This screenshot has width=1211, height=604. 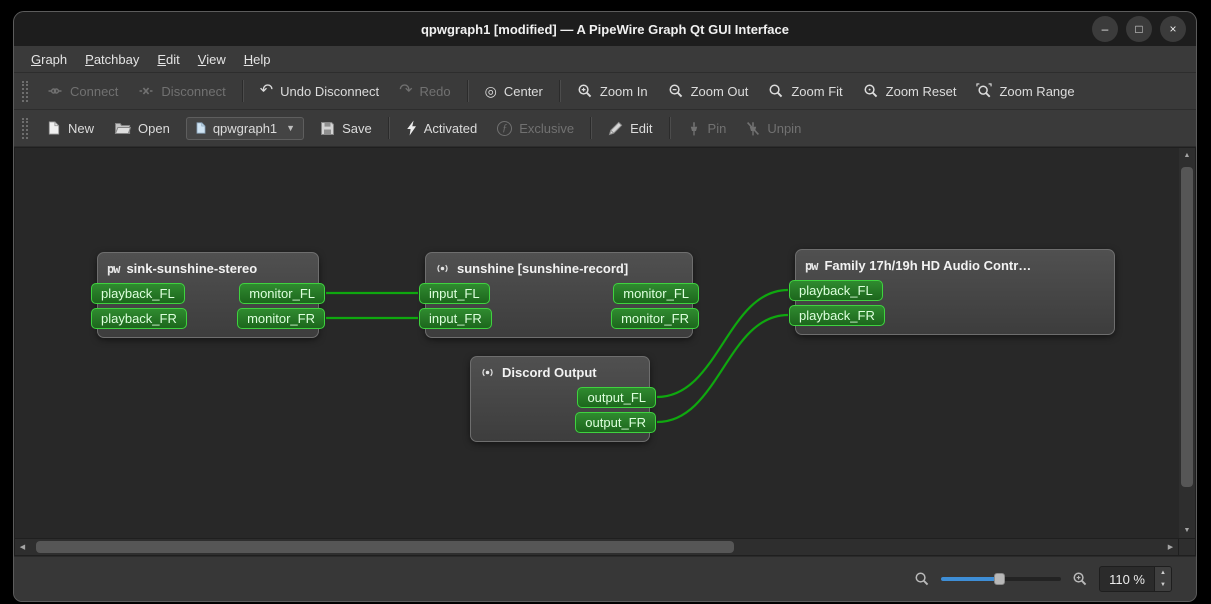 What do you see at coordinates (1187, 327) in the screenshot?
I see `vertical-scroll-thumb` at bounding box center [1187, 327].